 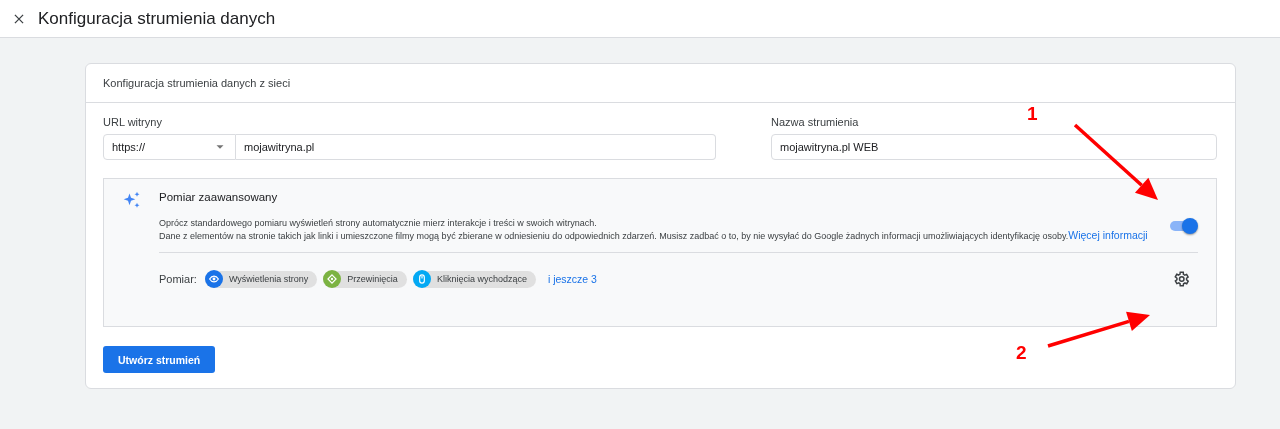 What do you see at coordinates (1032, 114) in the screenshot?
I see `annotation-number: 1` at bounding box center [1032, 114].